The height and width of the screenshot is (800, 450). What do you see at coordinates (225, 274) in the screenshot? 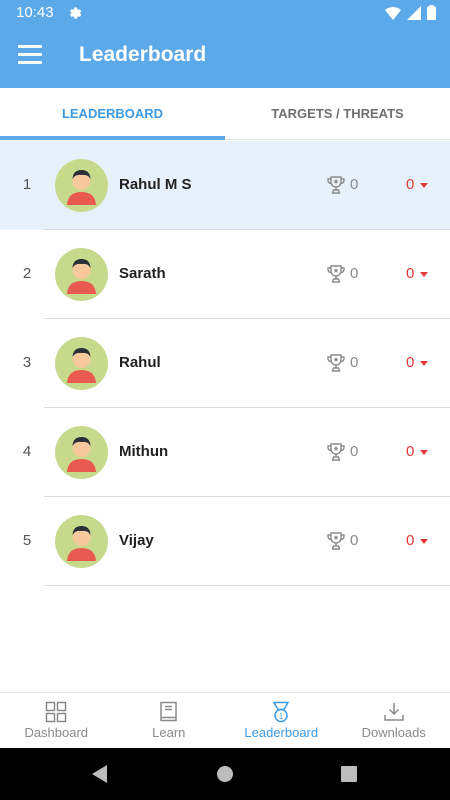
I see `leaderboard-row: 2 Sarath 0 0` at bounding box center [225, 274].